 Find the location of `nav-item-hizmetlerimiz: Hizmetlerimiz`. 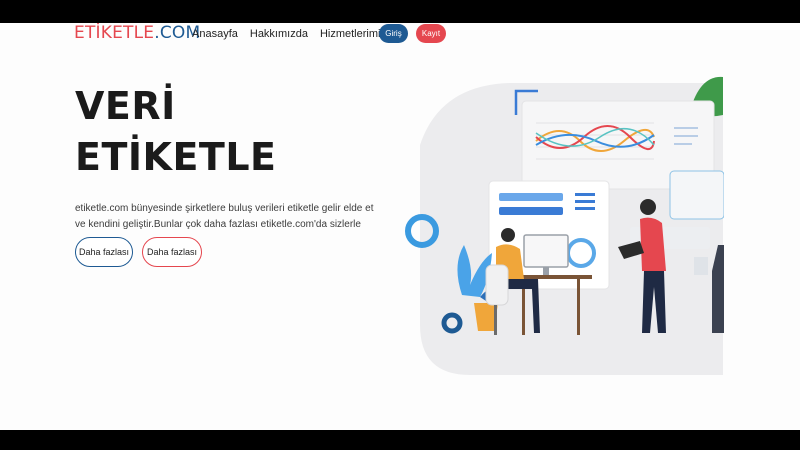

nav-item-hizmetlerimiz: Hizmetlerimiz is located at coordinates (353, 34).